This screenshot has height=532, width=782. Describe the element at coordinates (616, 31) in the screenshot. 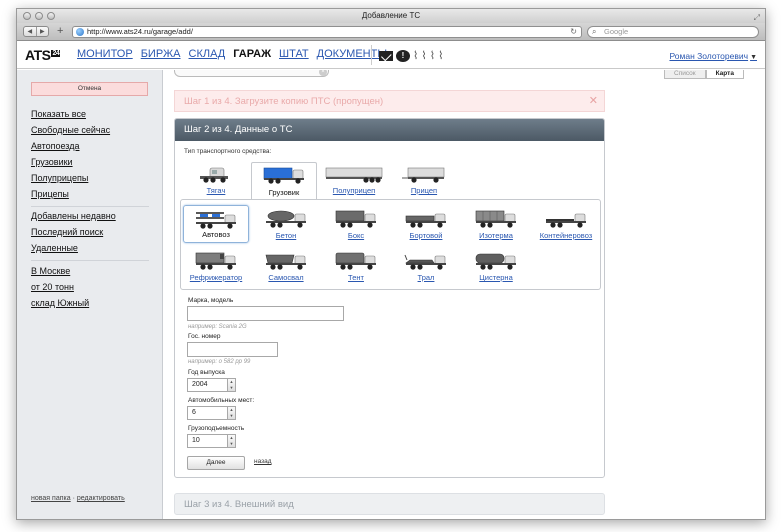

I see `search-placeholder: Google` at that location.